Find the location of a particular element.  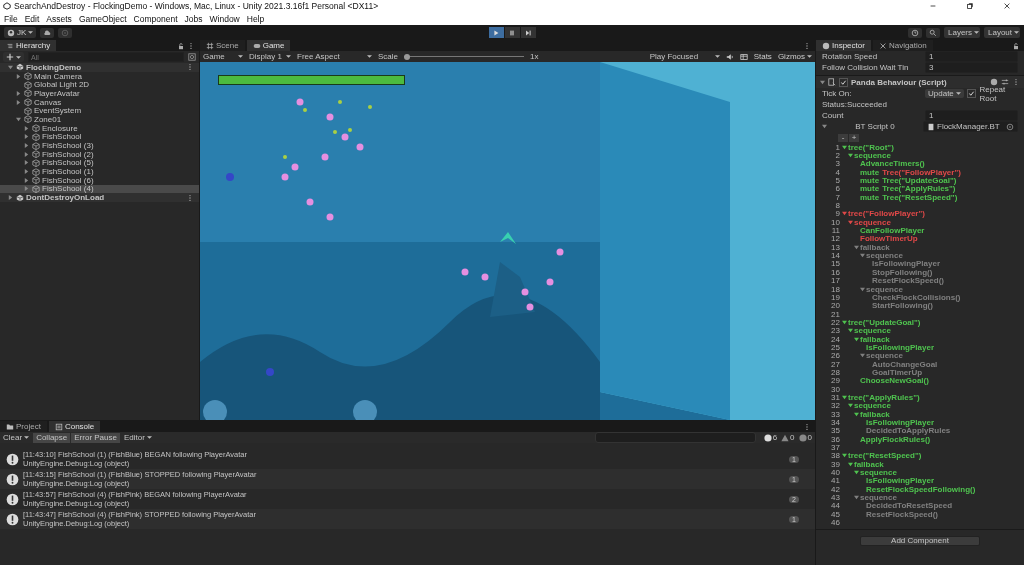

pause-button is located at coordinates (512, 32).